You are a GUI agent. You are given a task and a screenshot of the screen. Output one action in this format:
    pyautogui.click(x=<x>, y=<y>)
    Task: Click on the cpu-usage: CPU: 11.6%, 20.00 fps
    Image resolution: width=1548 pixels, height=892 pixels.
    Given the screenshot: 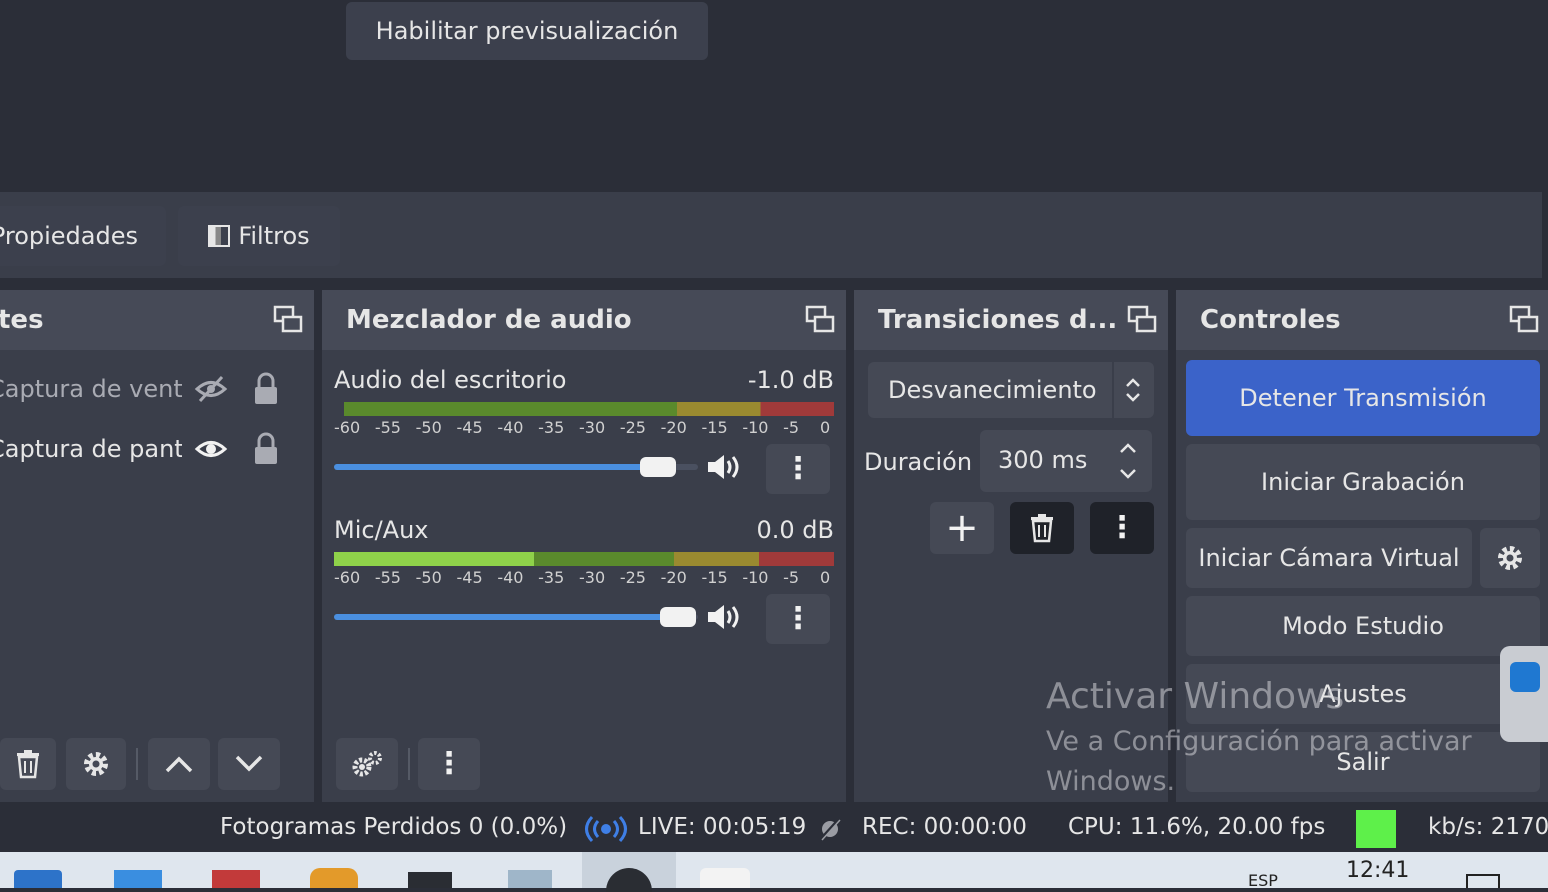 What is the action you would take?
    pyautogui.click(x=1197, y=827)
    